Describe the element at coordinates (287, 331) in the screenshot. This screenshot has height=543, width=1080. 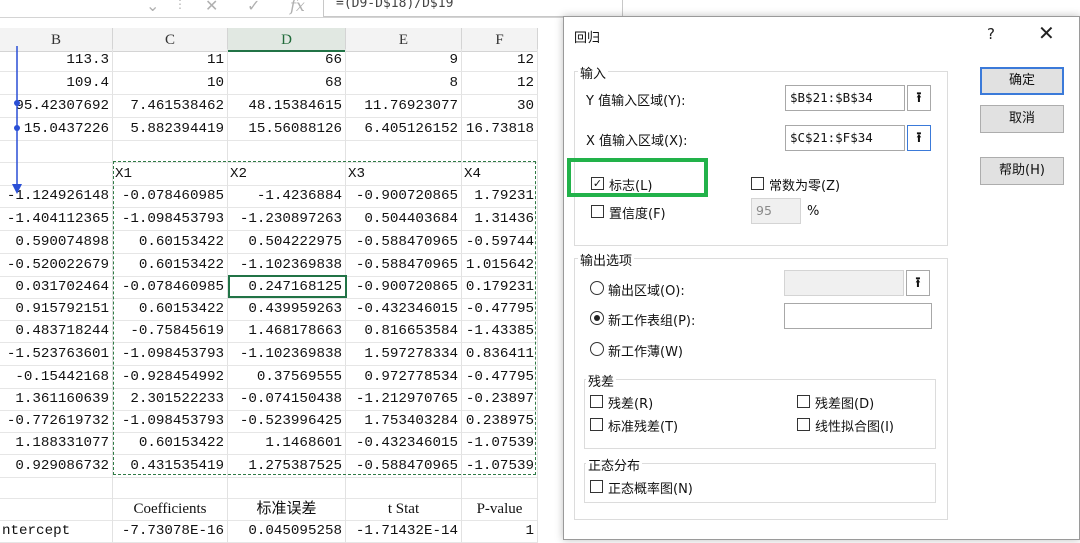
I see `cell: 1.468178663` at that location.